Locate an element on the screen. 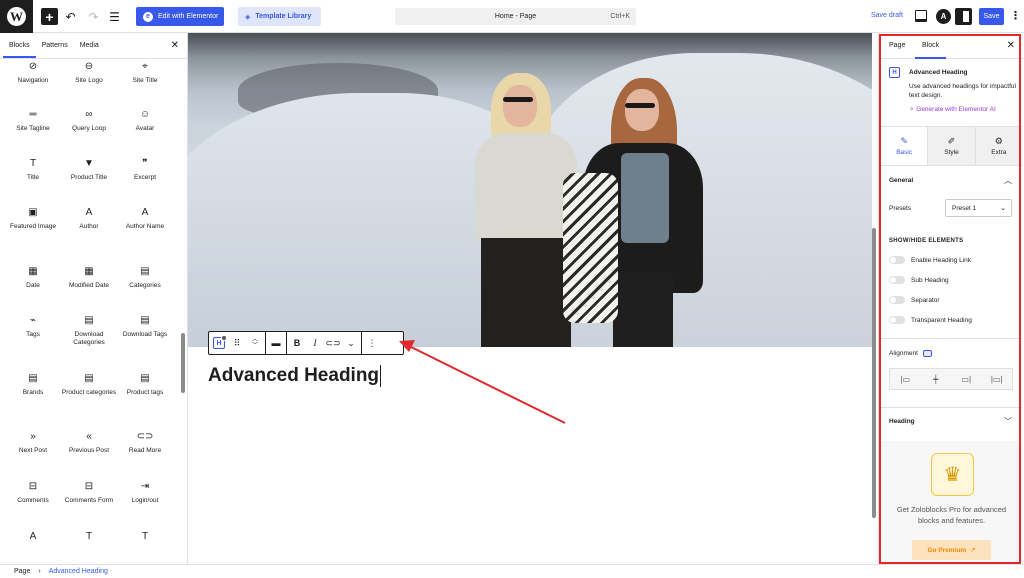  edit-with-elementor-button: e Edit with Elementor is located at coordinates (180, 16).